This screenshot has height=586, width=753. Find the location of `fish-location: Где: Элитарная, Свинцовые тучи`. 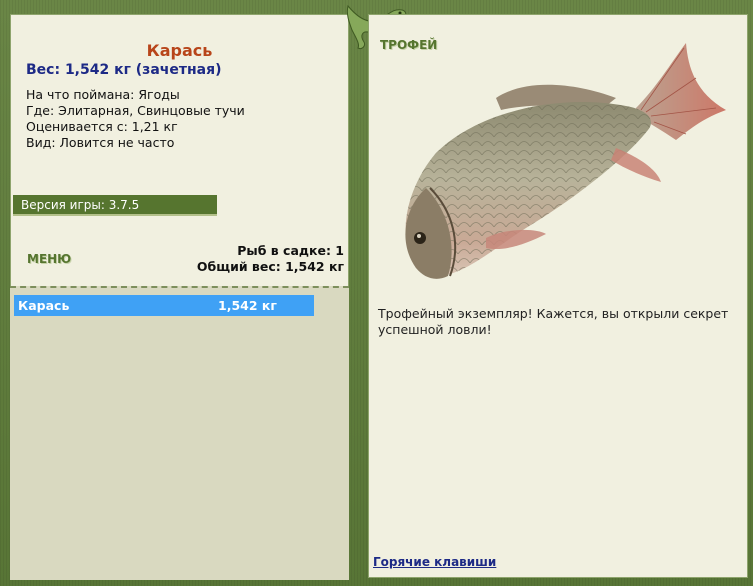

fish-location: Где: Элитарная, Свинцовые тучи is located at coordinates (135, 110).